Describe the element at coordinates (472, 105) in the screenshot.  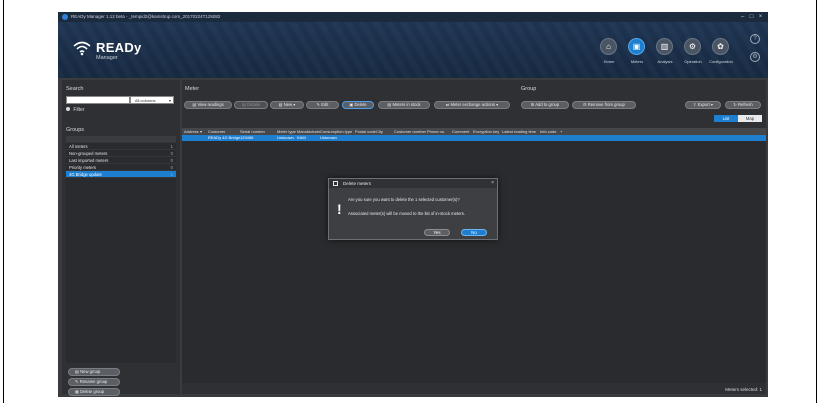
I see `meter-exchange-button: ⇄ Meter exchange actions ▾` at that location.